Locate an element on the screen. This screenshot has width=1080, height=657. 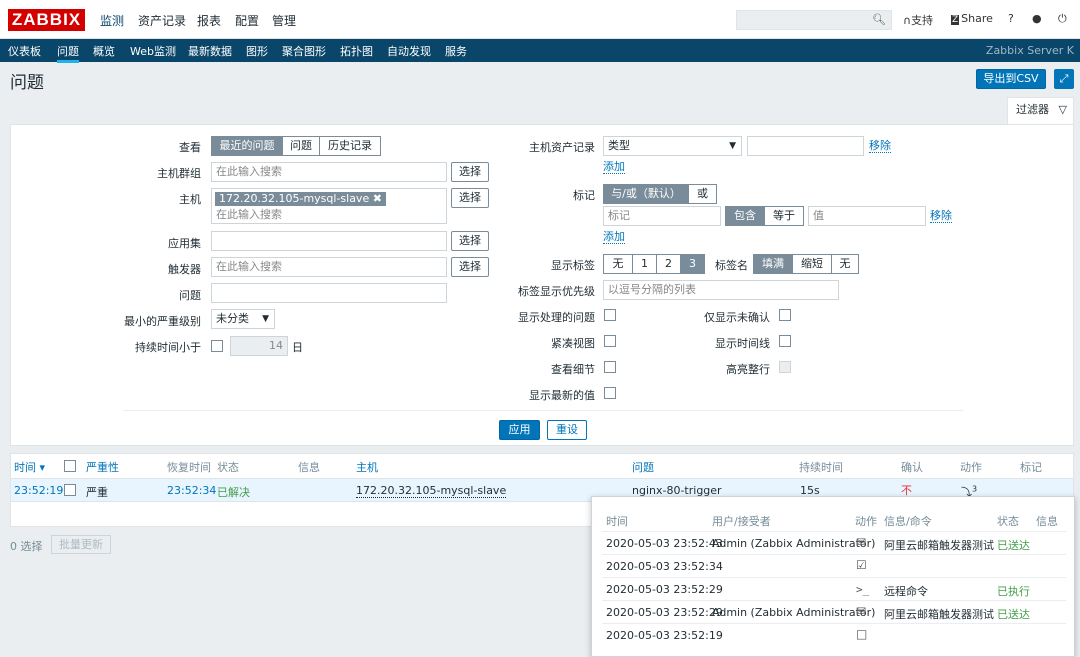
apply-button: 应用 is located at coordinates (519, 430).